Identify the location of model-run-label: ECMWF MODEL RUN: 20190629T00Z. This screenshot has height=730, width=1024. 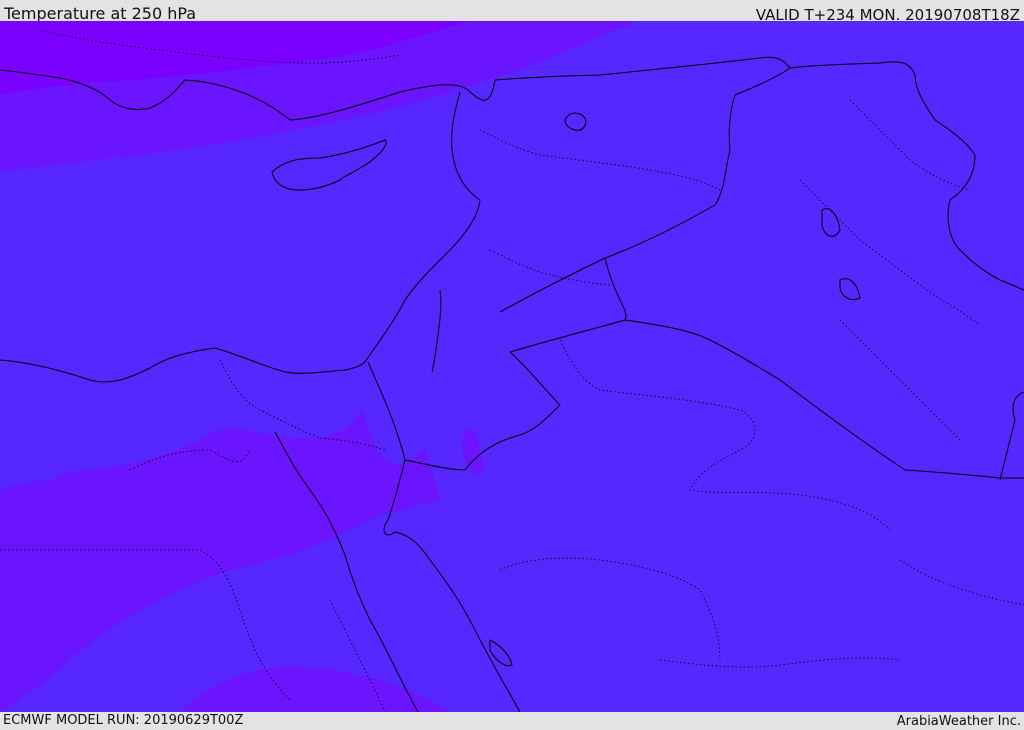
(123, 720).